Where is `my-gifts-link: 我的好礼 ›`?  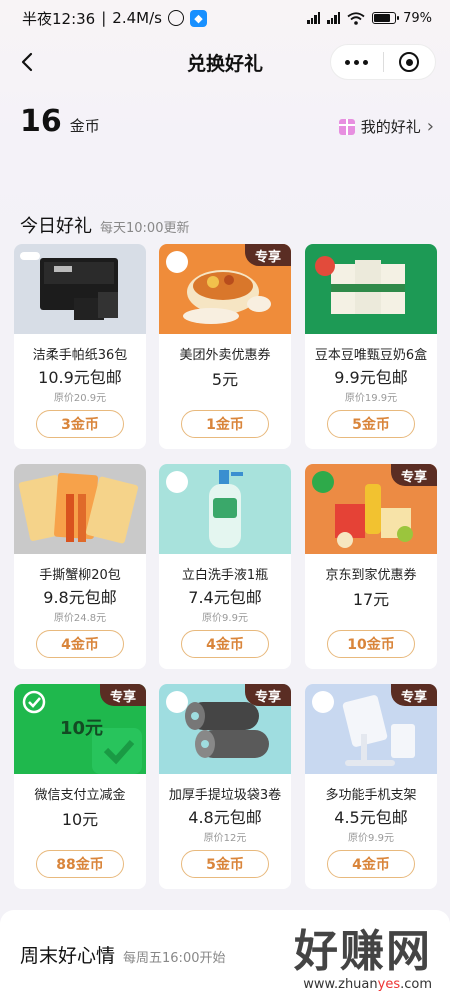
my-gifts-link: 我的好礼 › is located at coordinates (386, 126).